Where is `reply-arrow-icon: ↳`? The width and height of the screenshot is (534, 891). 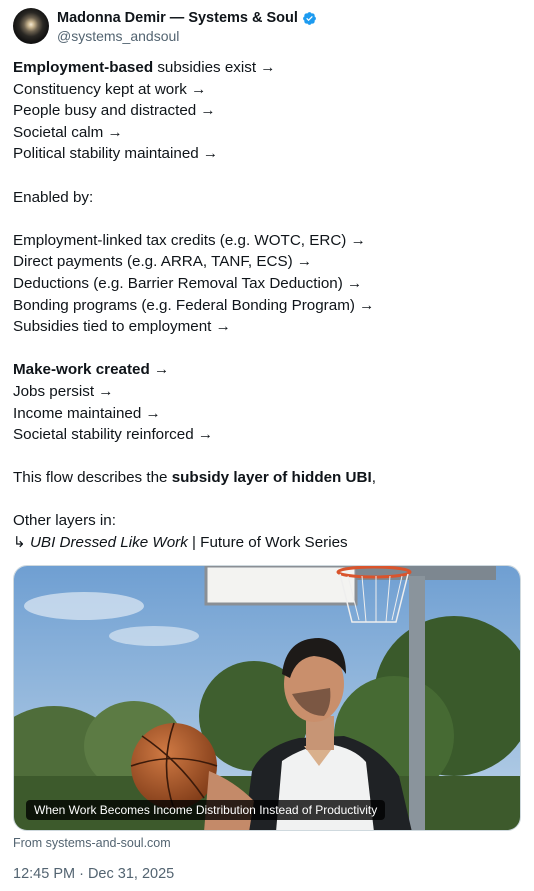 reply-arrow-icon: ↳ is located at coordinates (19, 543).